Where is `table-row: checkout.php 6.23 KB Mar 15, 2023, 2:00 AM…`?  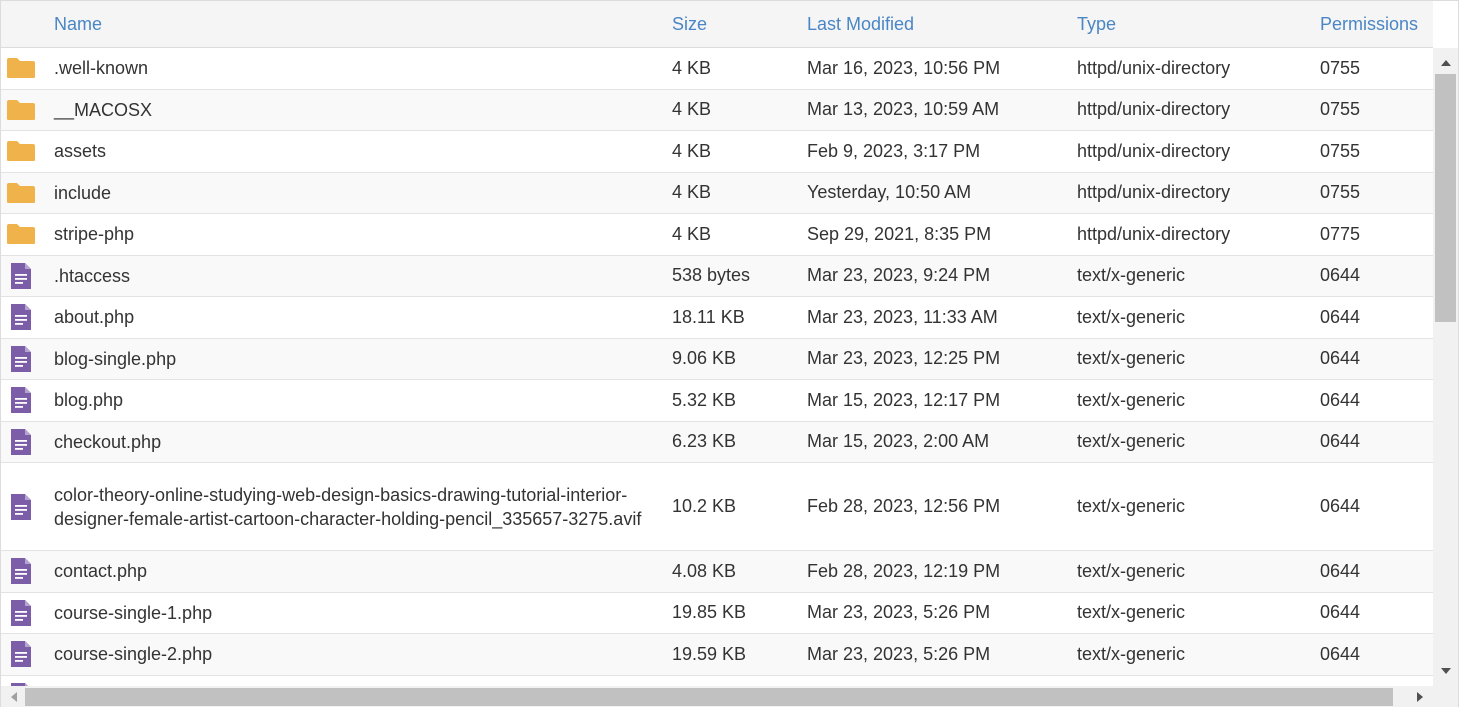 table-row: checkout.php 6.23 KB Mar 15, 2023, 2:00 AM… is located at coordinates (717, 442).